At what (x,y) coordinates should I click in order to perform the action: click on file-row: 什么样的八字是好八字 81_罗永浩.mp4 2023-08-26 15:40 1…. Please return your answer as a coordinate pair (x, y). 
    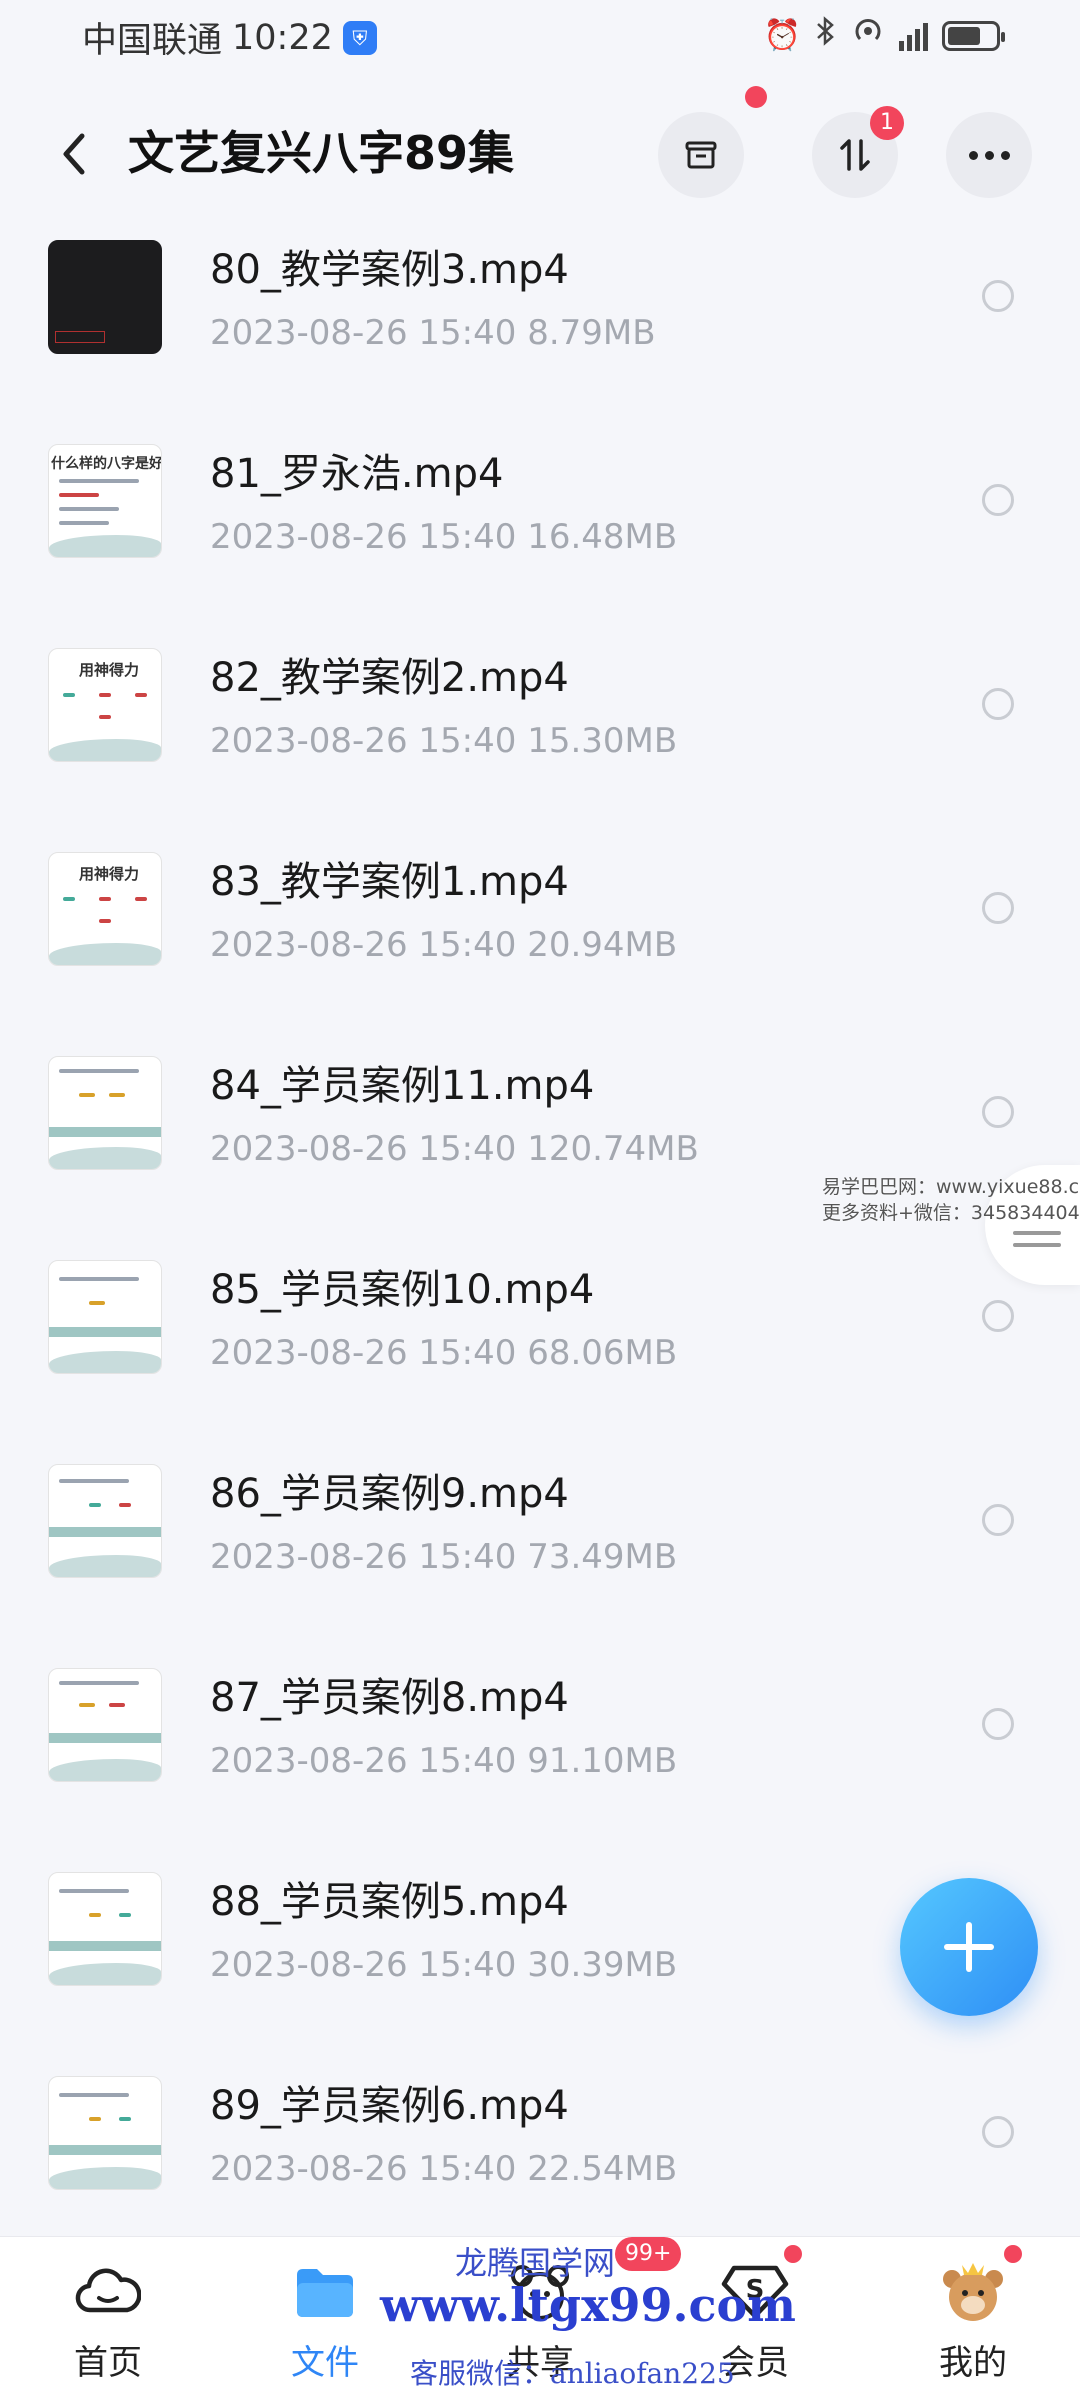
    Looking at the image, I should click on (540, 531).